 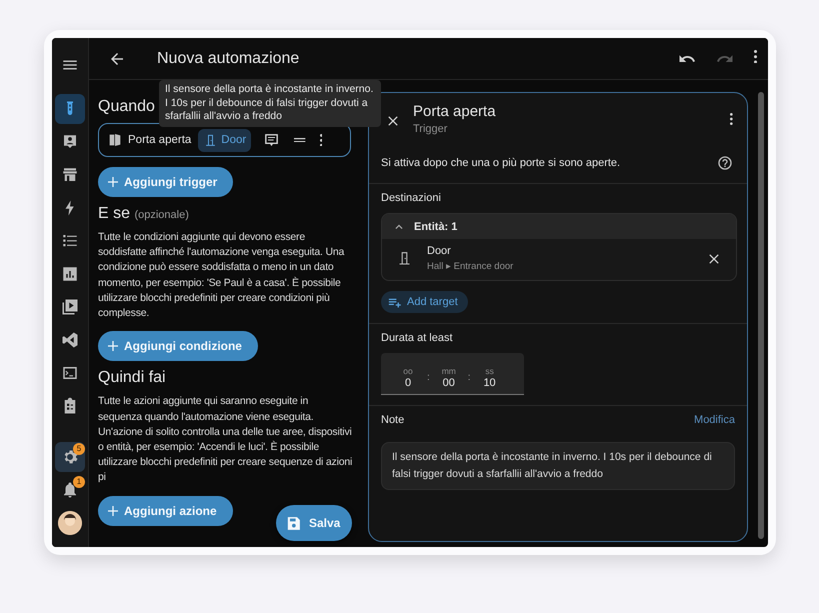 What do you see at coordinates (489, 371) in the screenshot?
I see `field-label: ss` at bounding box center [489, 371].